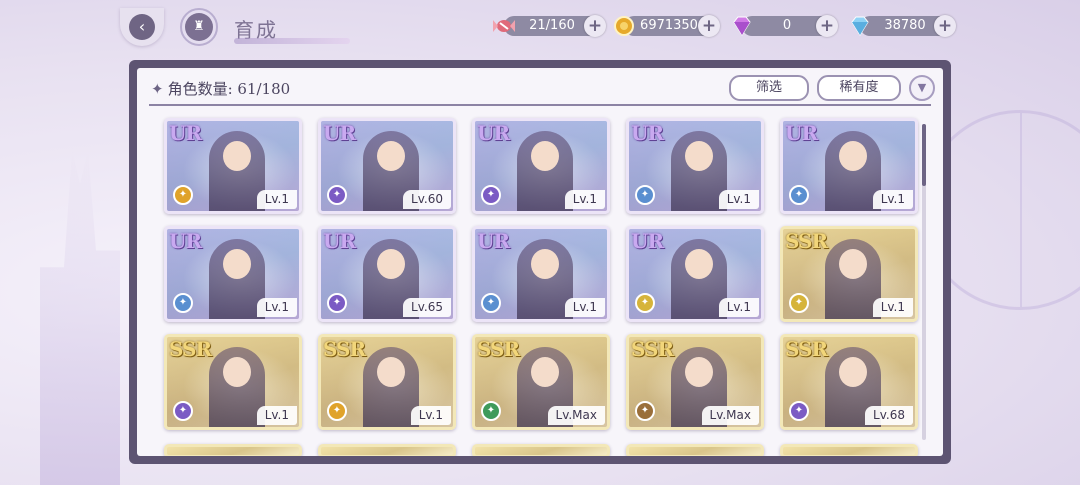 This screenshot has width=1080, height=485. What do you see at coordinates (667, 26) in the screenshot?
I see `resource-gold: 6971350 +` at bounding box center [667, 26].